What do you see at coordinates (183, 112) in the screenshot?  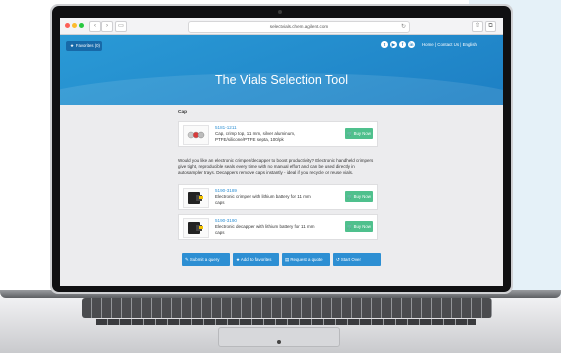 I see `section-label-cap: Cap` at bounding box center [183, 112].